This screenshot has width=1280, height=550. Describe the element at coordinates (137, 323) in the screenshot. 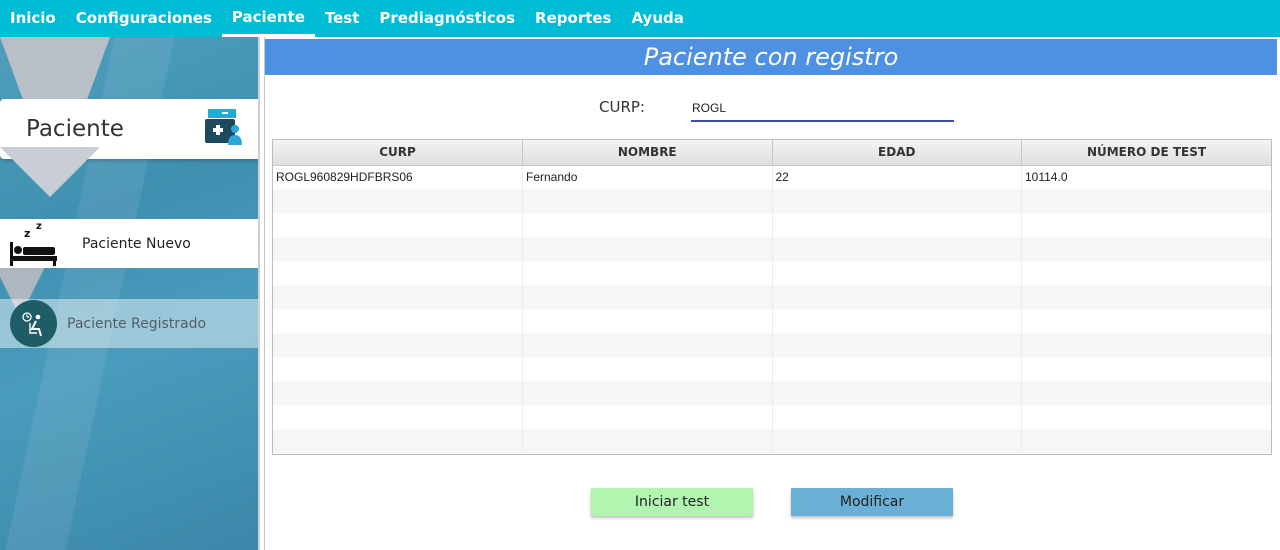

I see `sidebar-item-label: Paciente Registrado` at that location.